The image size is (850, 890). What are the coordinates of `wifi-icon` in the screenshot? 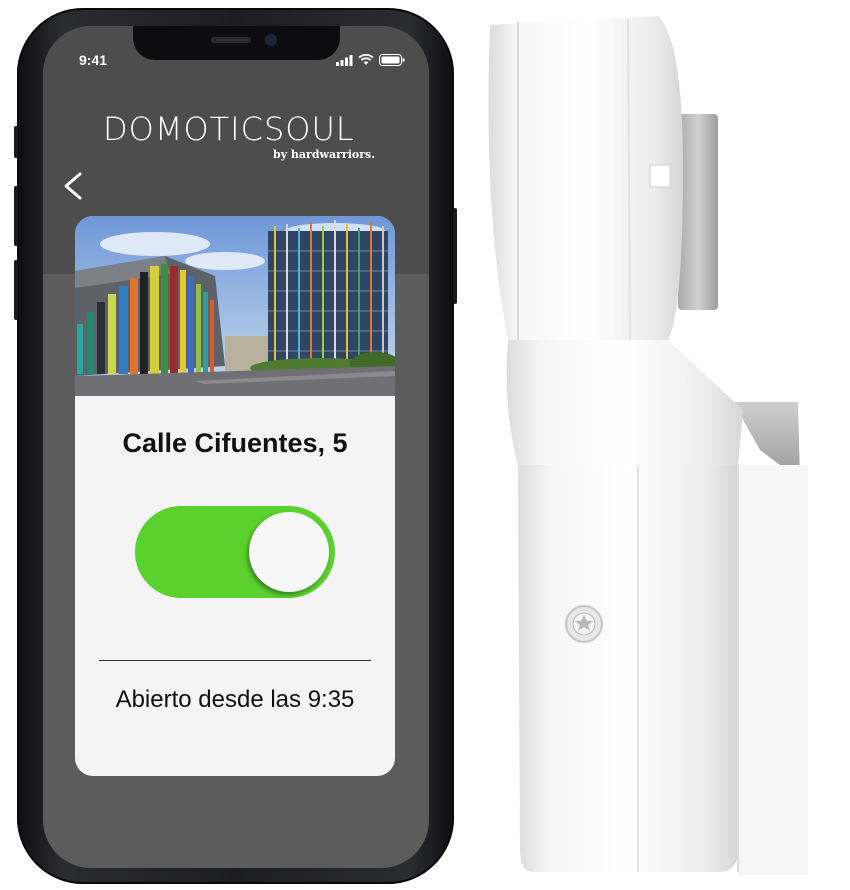 It's located at (366, 59).